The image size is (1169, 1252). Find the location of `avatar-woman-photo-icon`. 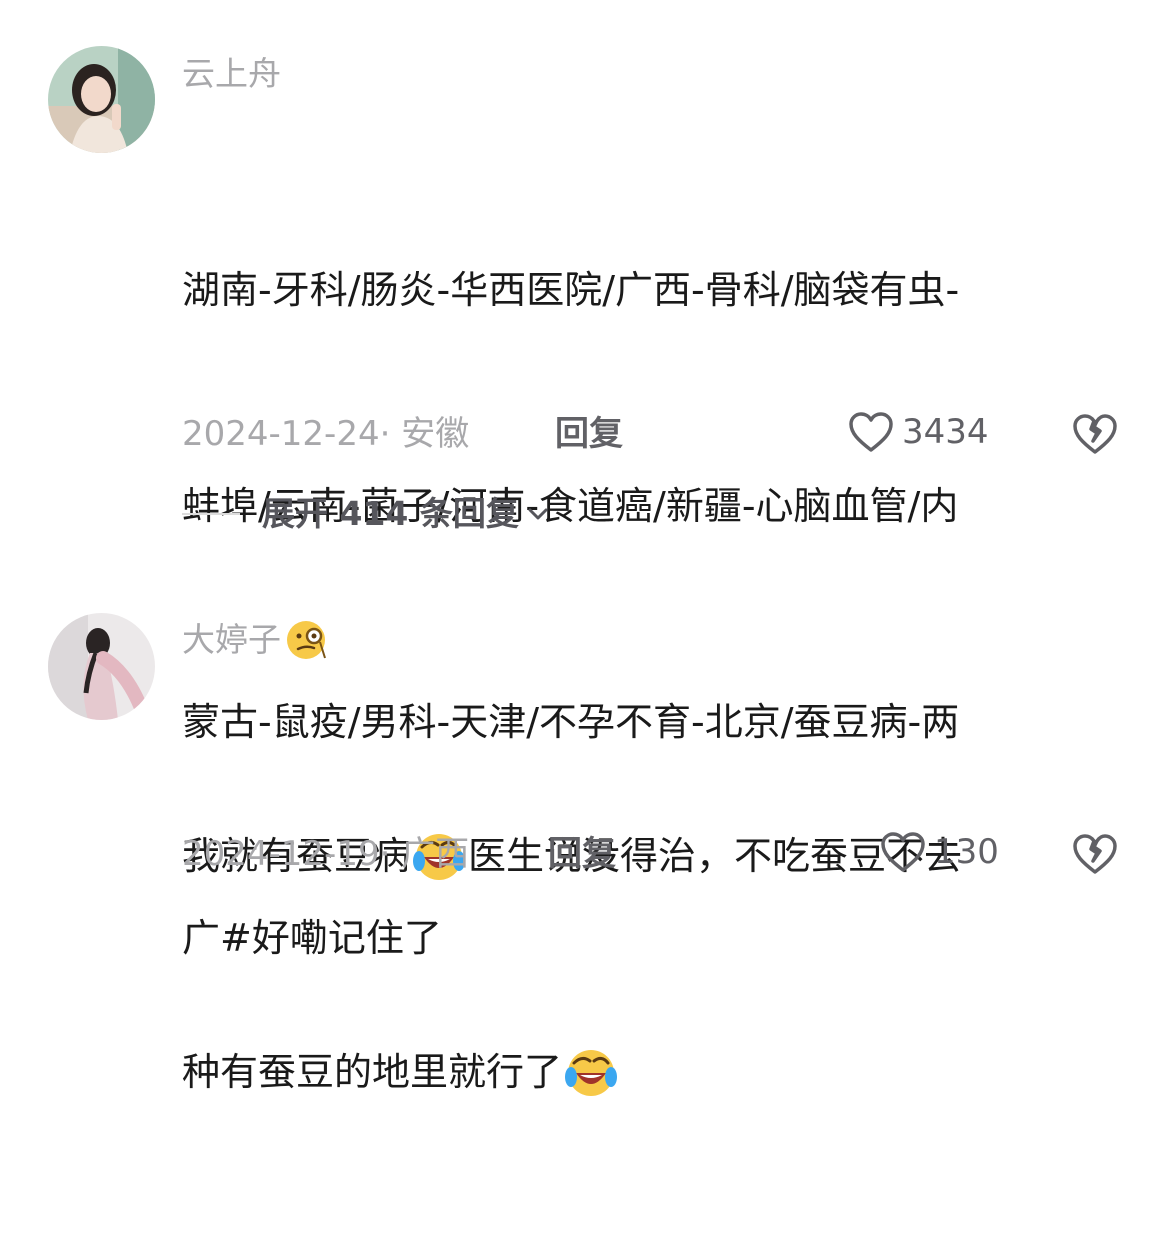

avatar-woman-photo-icon is located at coordinates (101, 666).